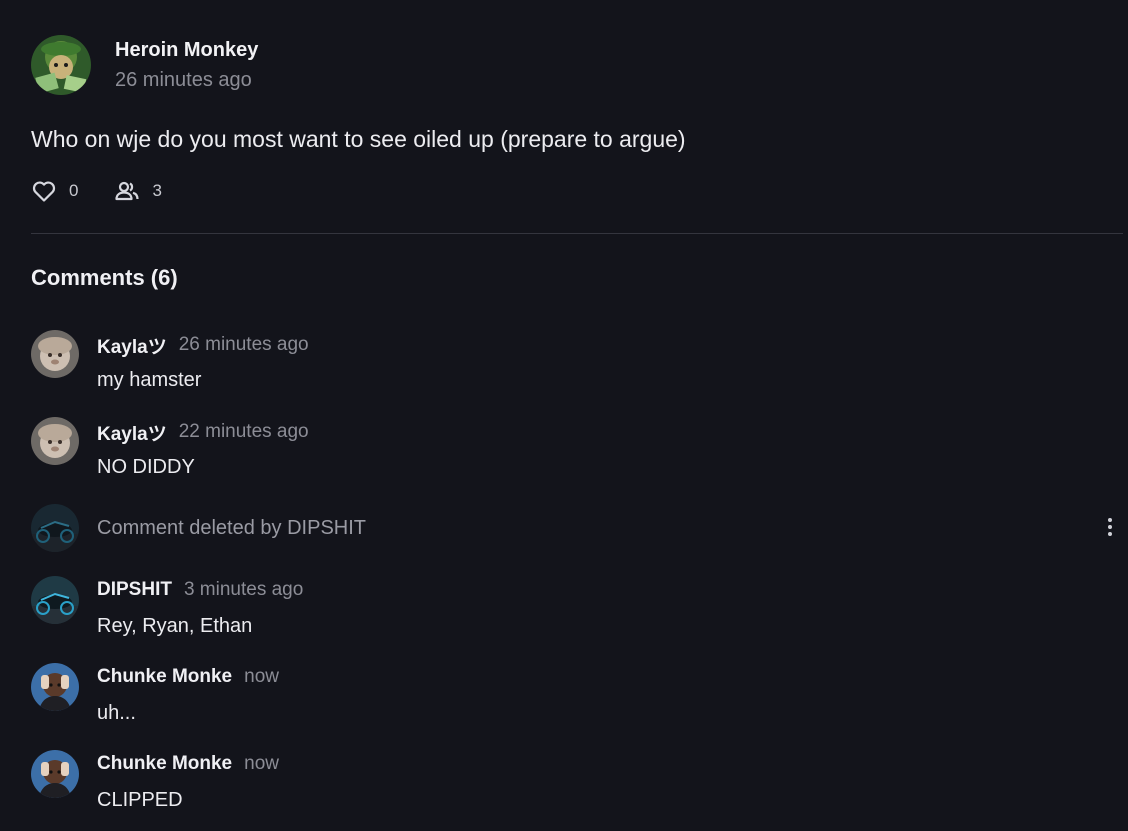 Image resolution: width=1128 pixels, height=831 pixels. What do you see at coordinates (104, 277) in the screenshot?
I see `comments-heading: Comments (6)` at bounding box center [104, 277].